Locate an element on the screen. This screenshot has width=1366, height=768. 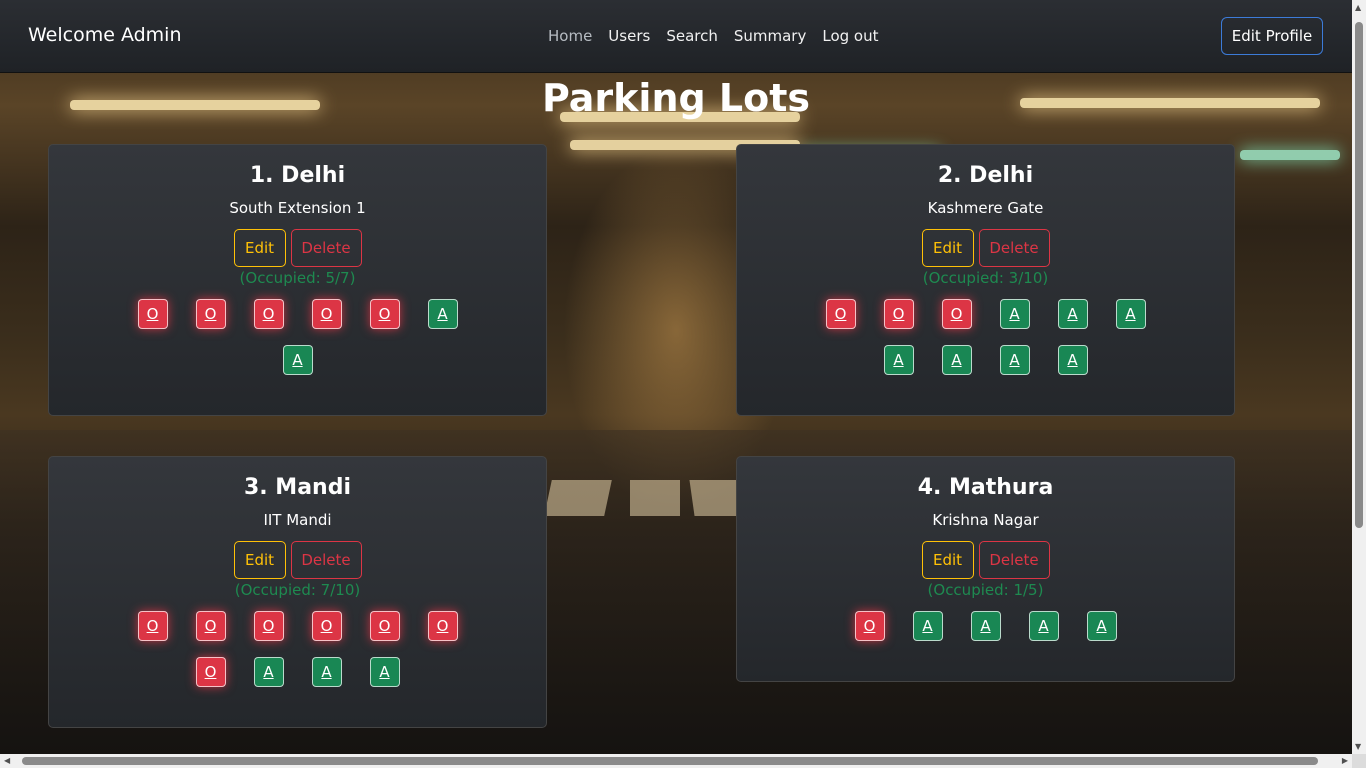
nav-link-summary: Summary is located at coordinates (770, 36).